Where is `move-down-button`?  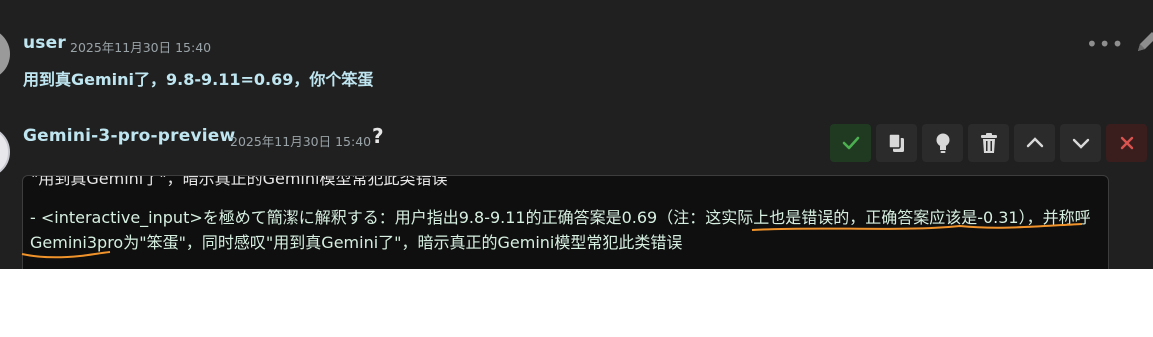 move-down-button is located at coordinates (1080, 143).